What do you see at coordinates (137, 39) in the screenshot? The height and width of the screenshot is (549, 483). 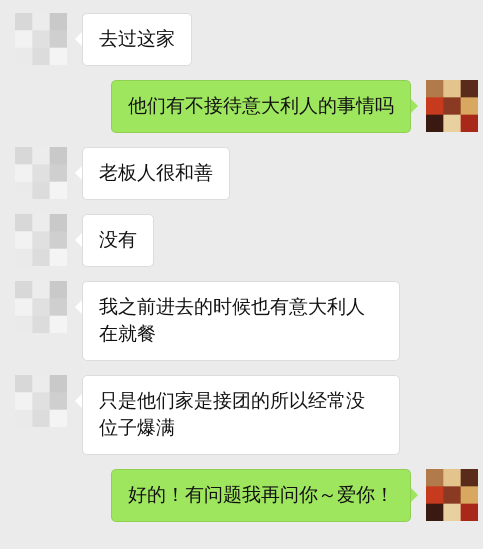 I see `message-bubble: 去过这家` at bounding box center [137, 39].